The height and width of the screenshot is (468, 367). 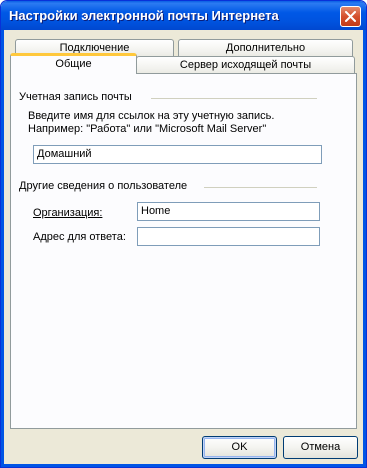 What do you see at coordinates (228, 211) in the screenshot?
I see `organization-field: Home` at bounding box center [228, 211].